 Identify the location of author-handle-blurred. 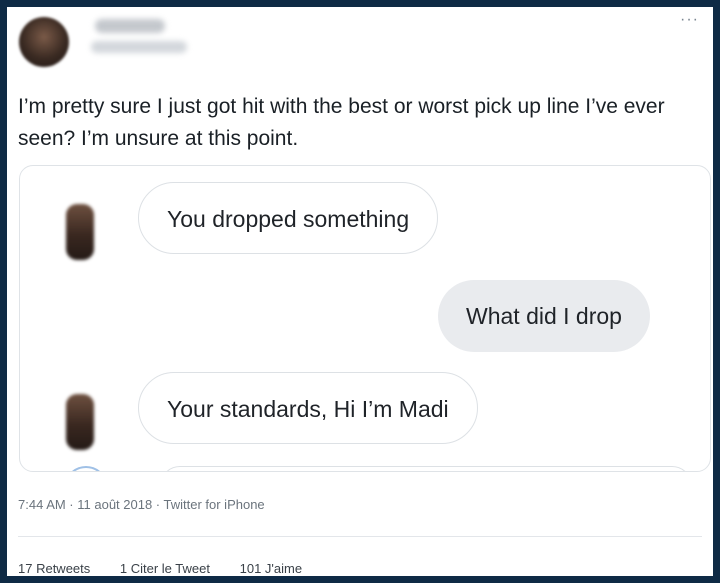
(139, 47).